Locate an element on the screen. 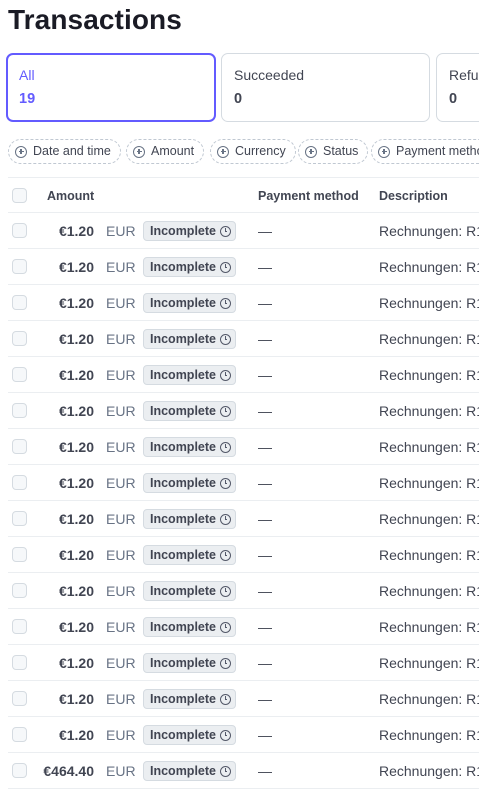 This screenshot has height=791, width=479. filter-label: Currency is located at coordinates (260, 151).